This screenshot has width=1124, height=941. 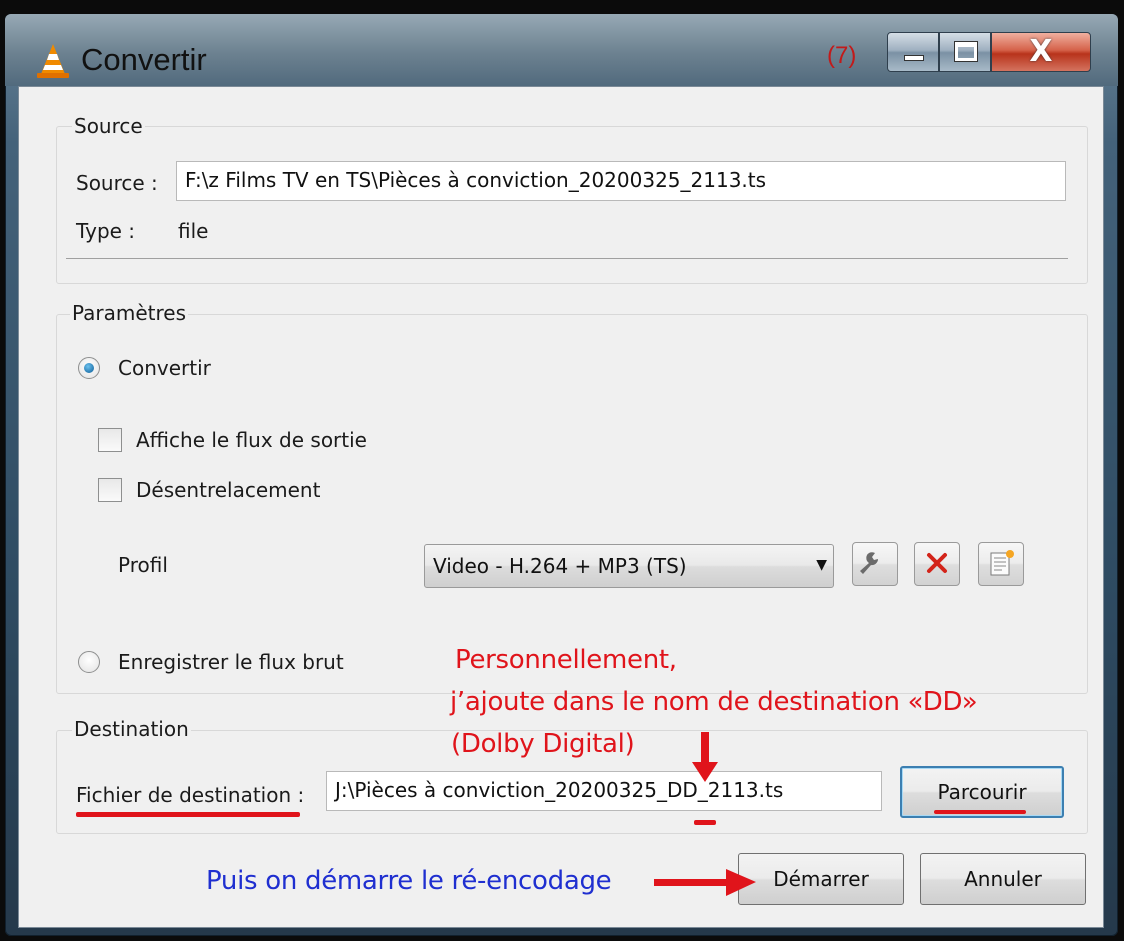 What do you see at coordinates (705, 822) in the screenshot?
I see `dd-underline` at bounding box center [705, 822].